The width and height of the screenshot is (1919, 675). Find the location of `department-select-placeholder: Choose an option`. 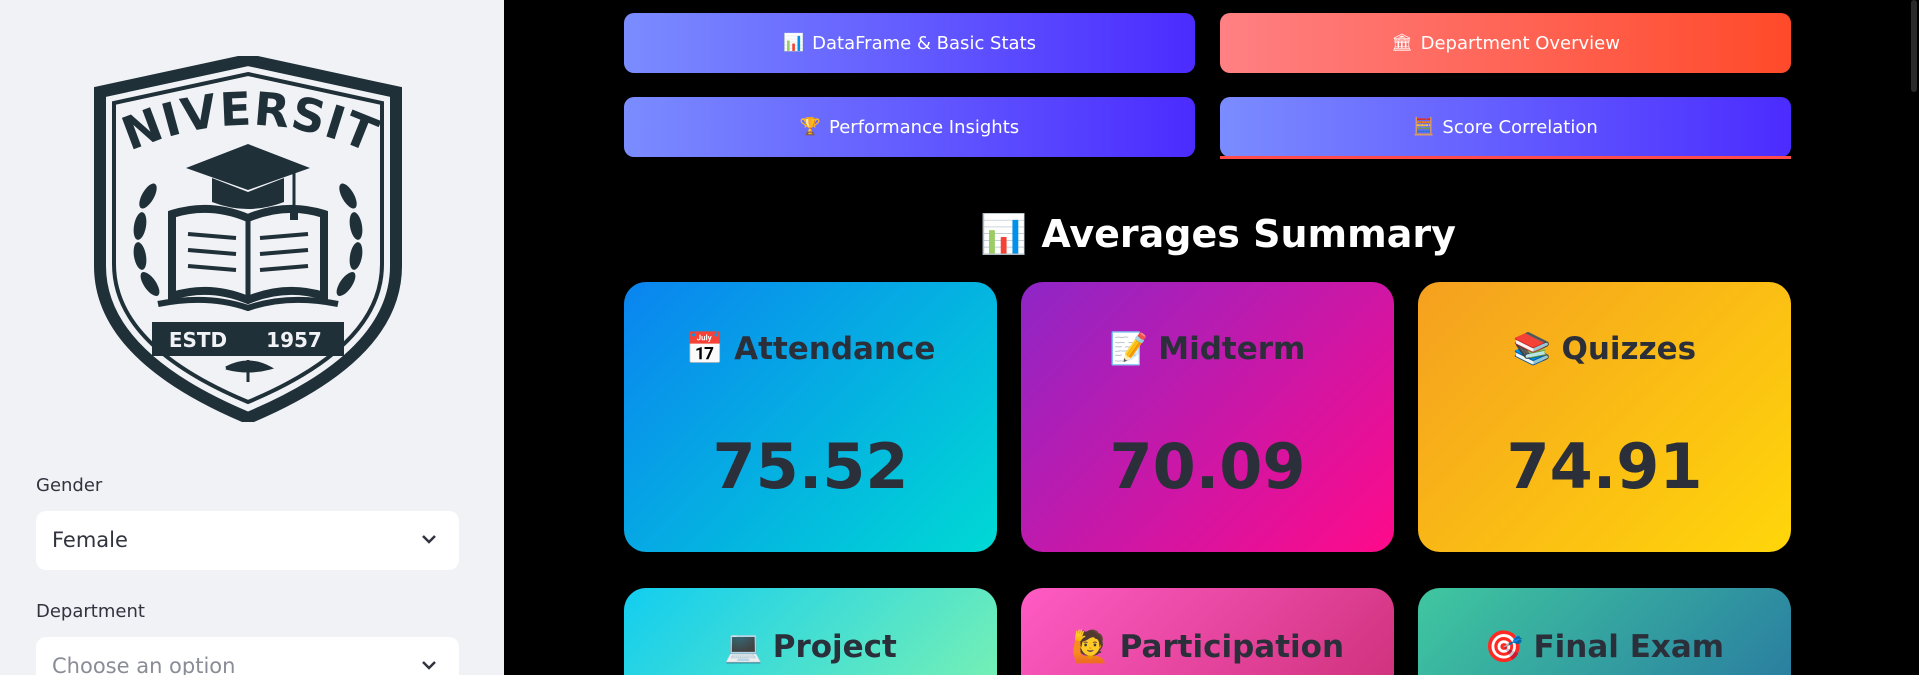

department-select-placeholder: Choose an option is located at coordinates (144, 664).